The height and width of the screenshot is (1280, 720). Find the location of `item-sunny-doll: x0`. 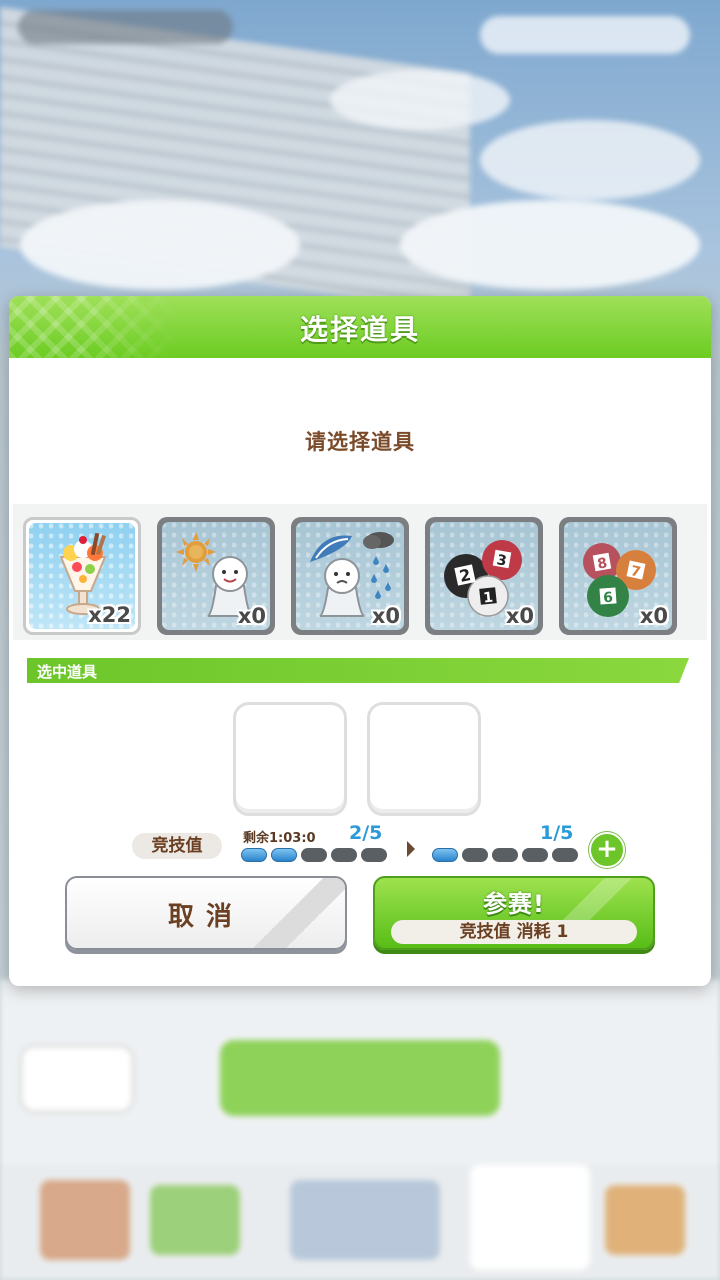

item-sunny-doll: x0 is located at coordinates (216, 576).